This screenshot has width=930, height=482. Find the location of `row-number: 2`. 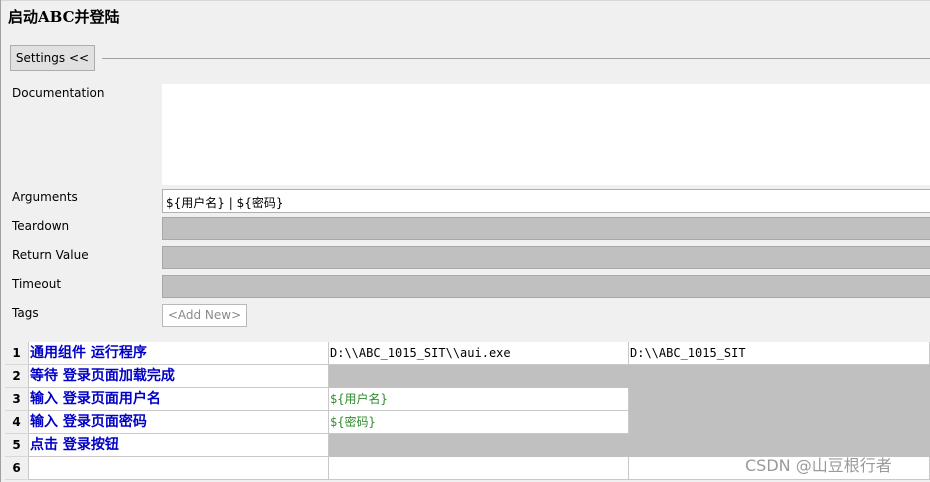

row-number: 2 is located at coordinates (17, 376).